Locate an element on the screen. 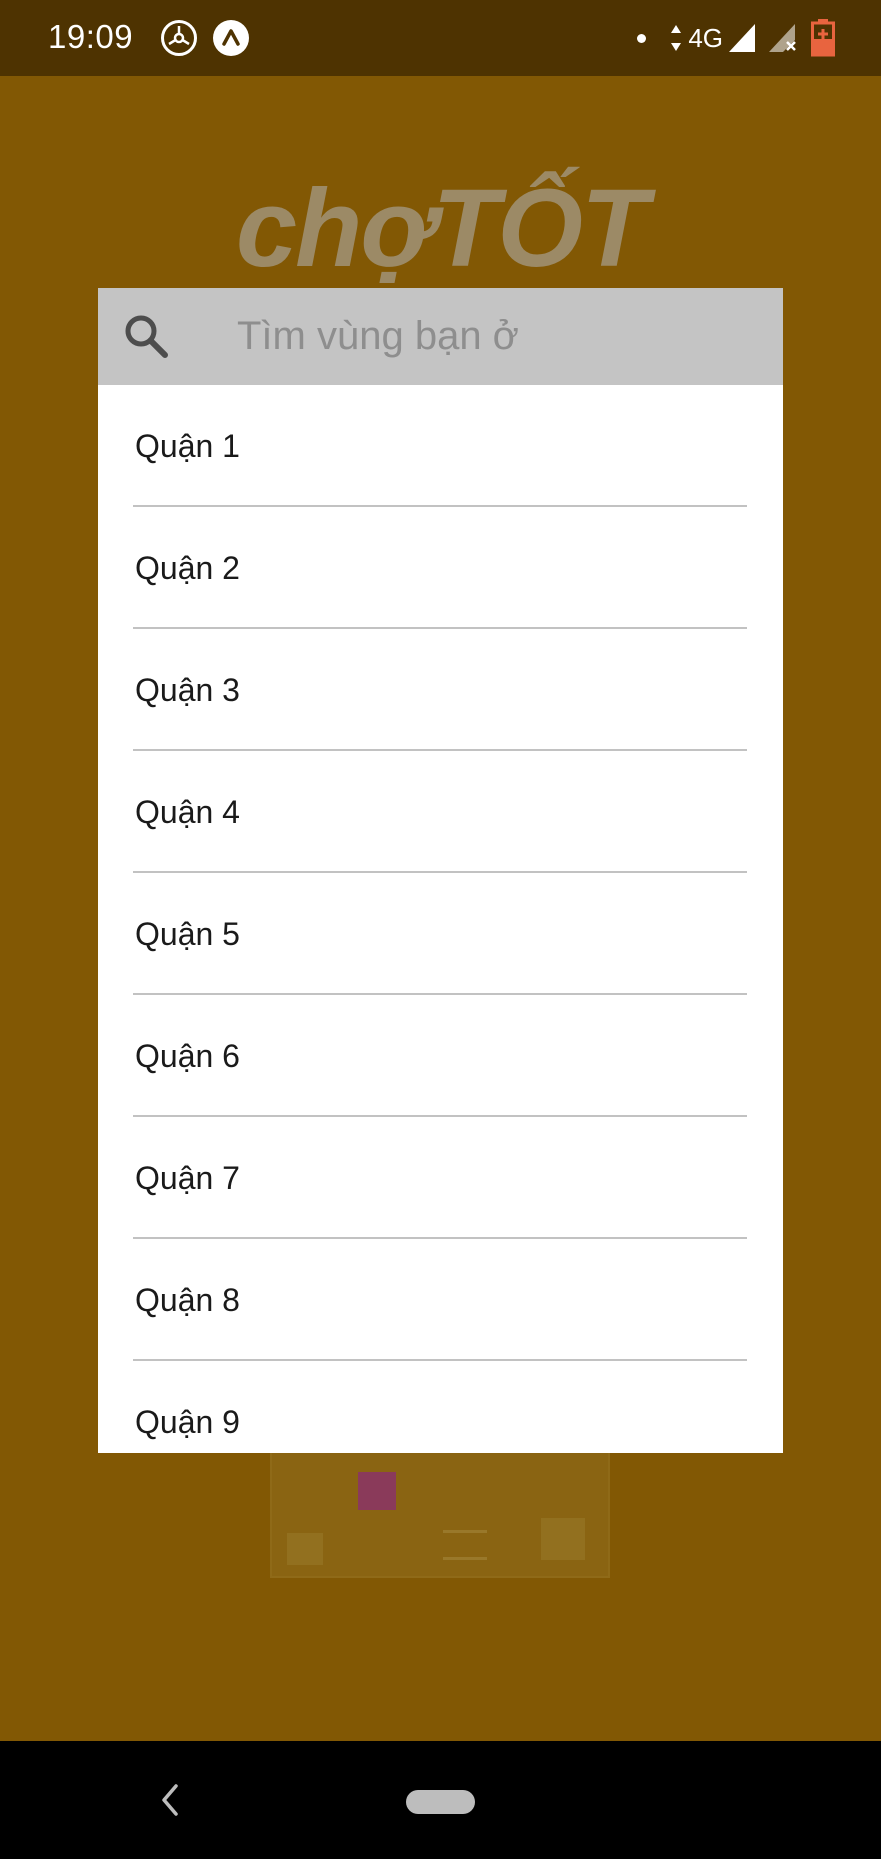  district-label: Quận 2 is located at coordinates (187, 567).